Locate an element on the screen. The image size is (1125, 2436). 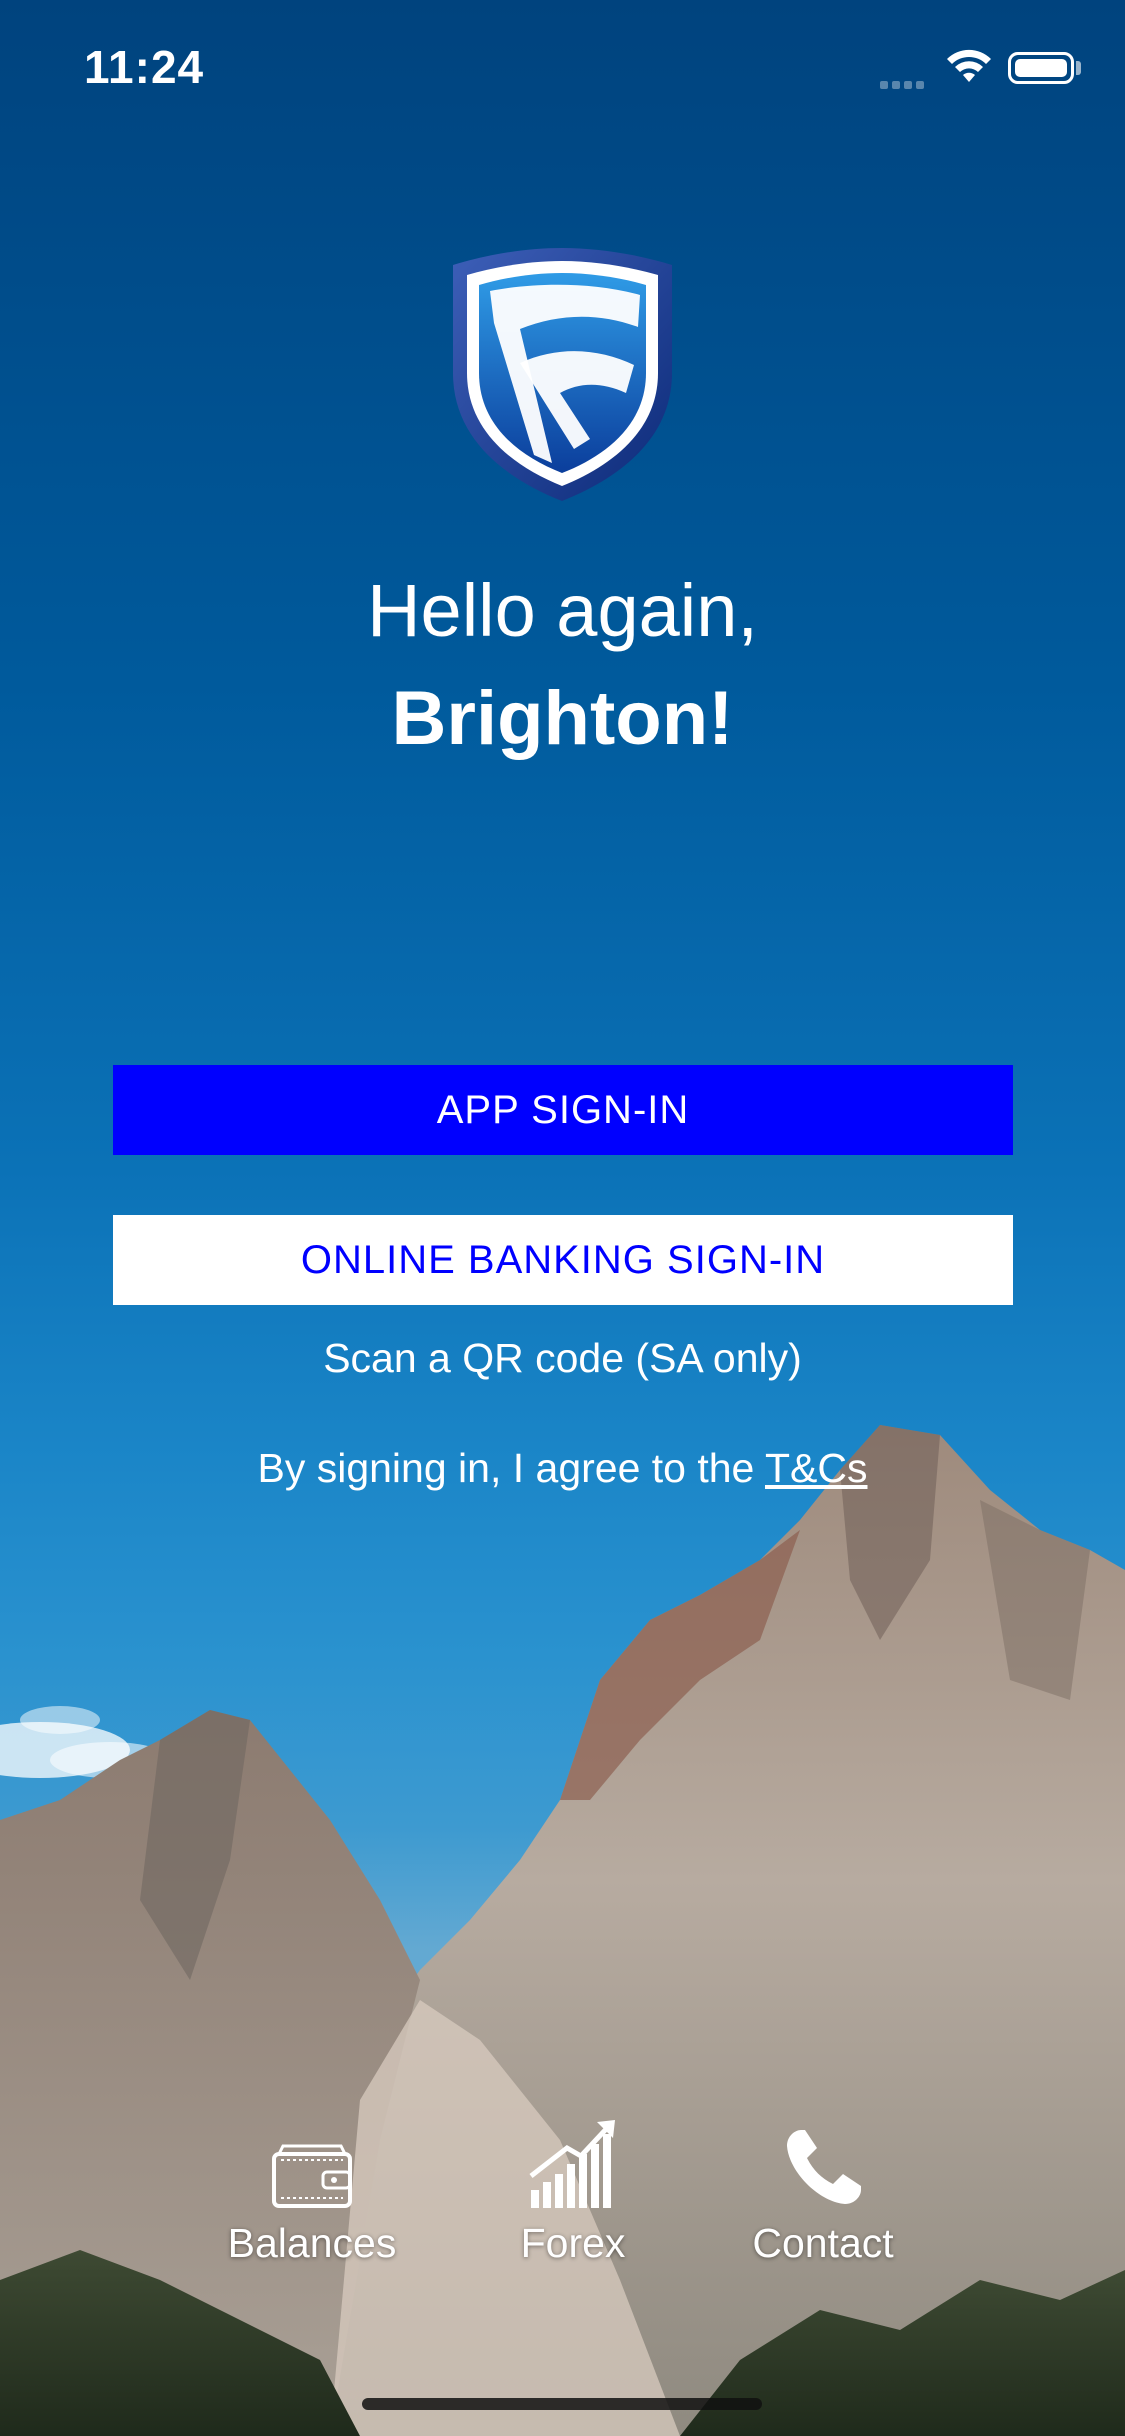
terms-link: T&Cs is located at coordinates (816, 1468).